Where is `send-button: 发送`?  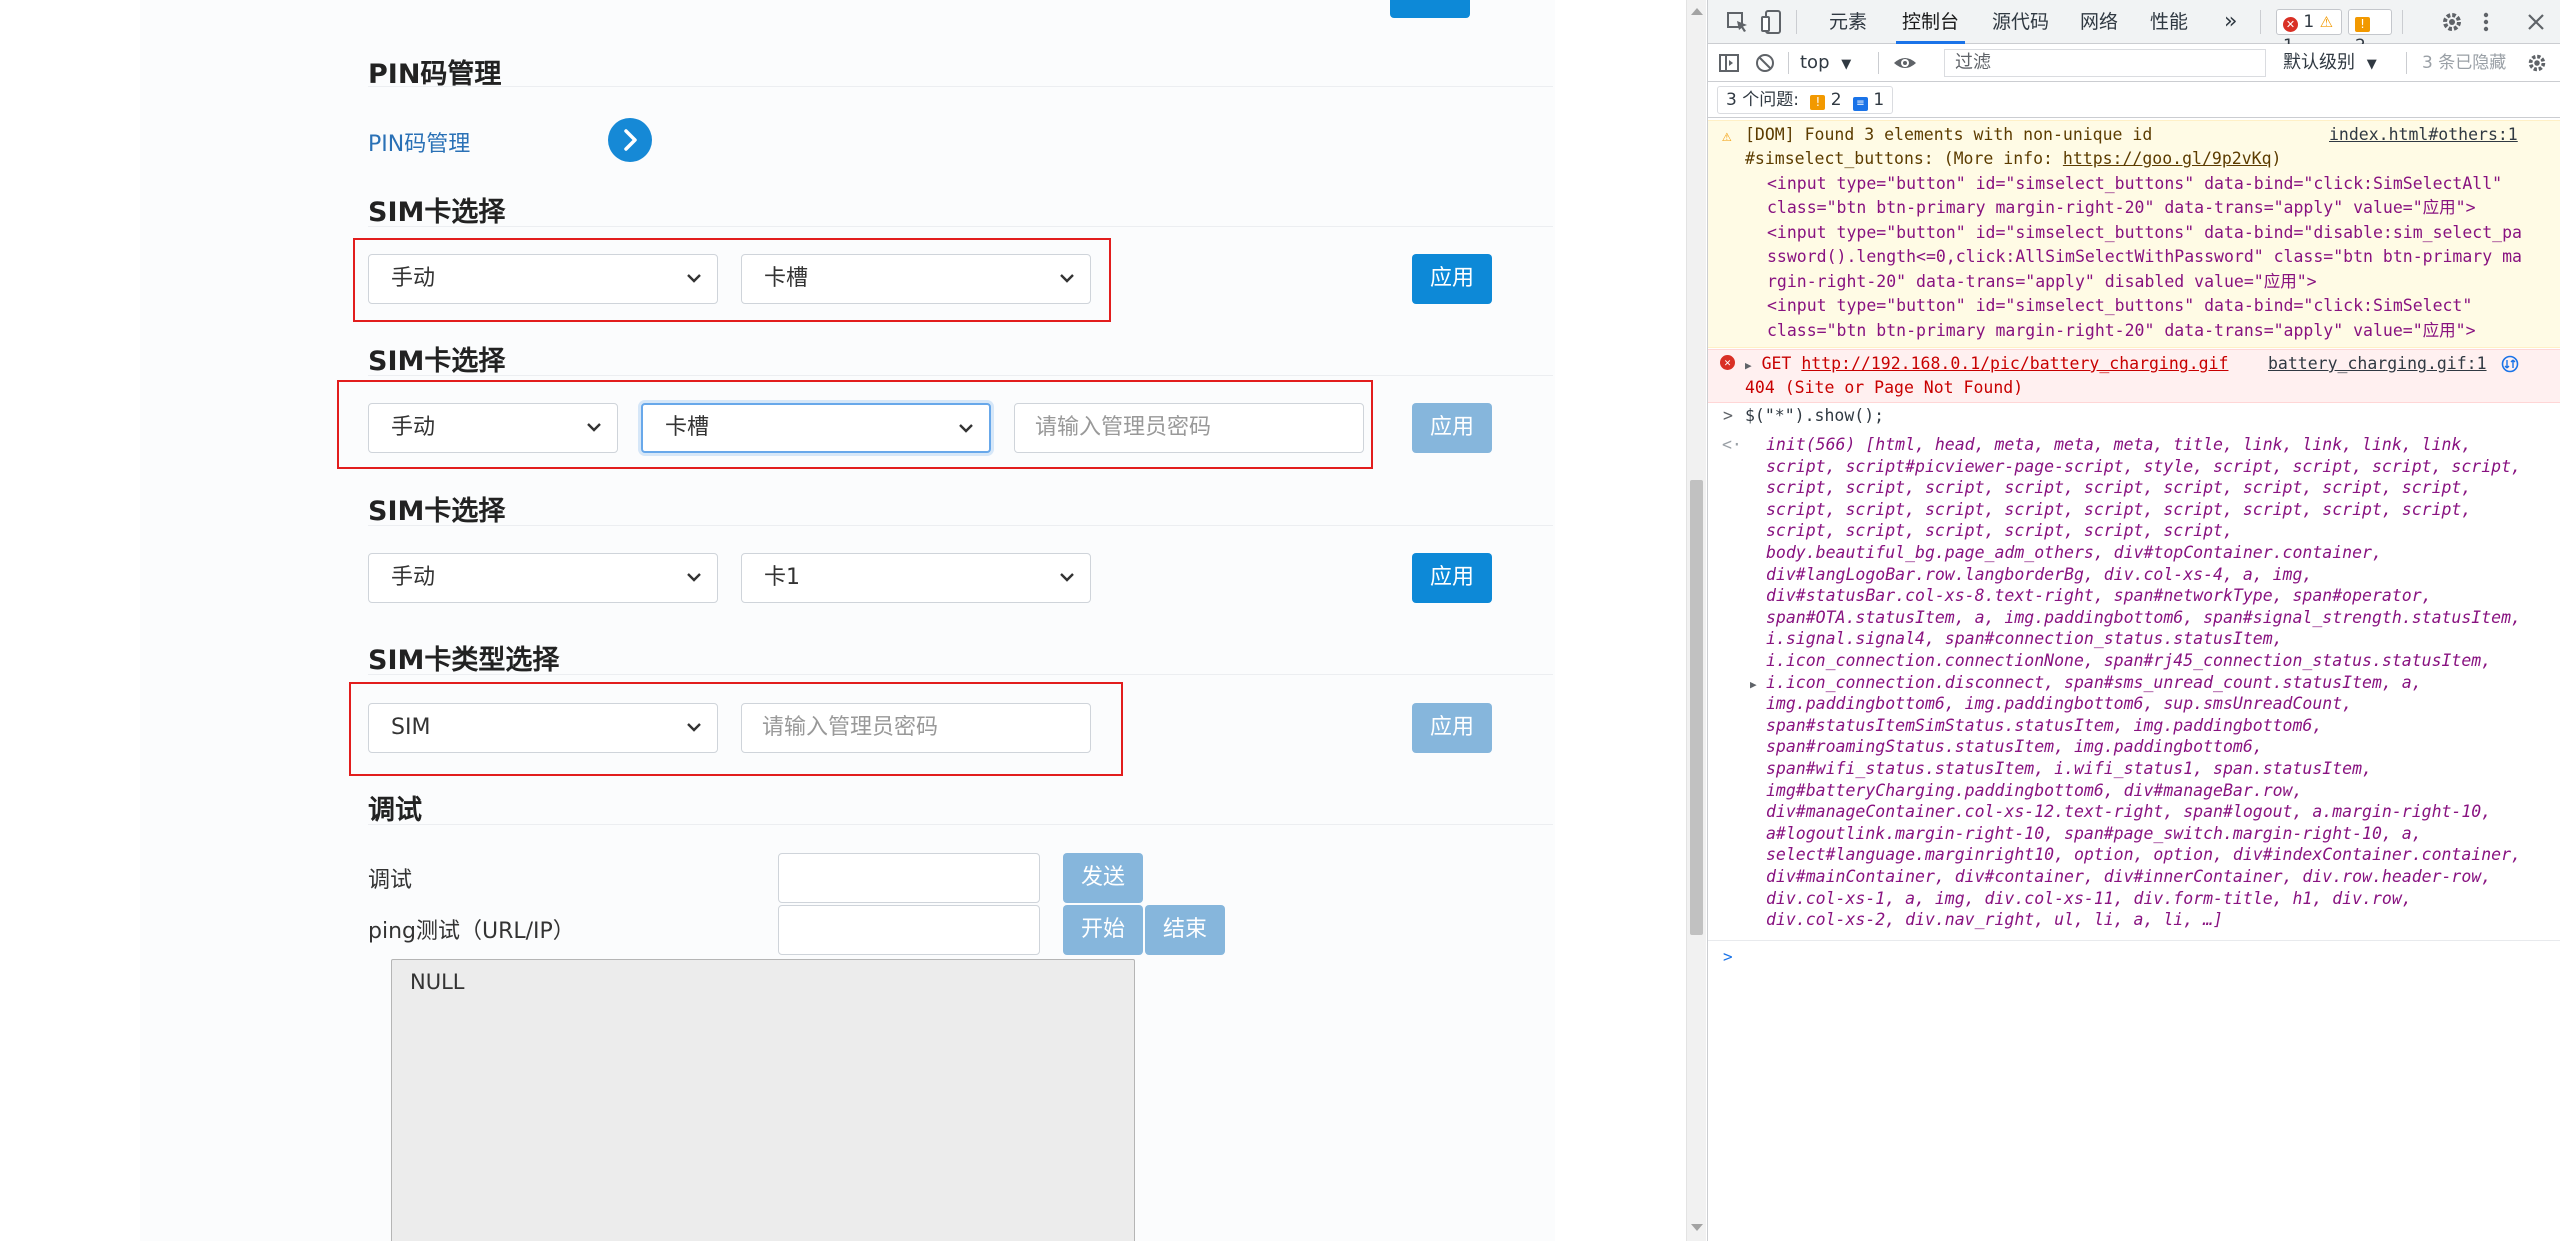
send-button: 发送 is located at coordinates (1103, 878).